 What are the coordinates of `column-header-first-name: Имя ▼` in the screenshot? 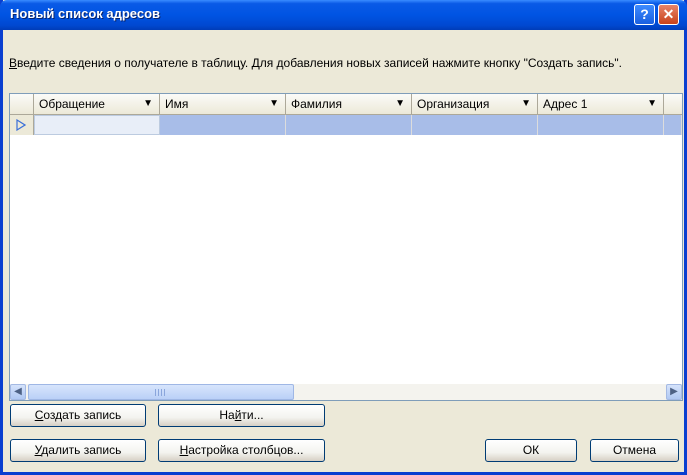 It's located at (223, 104).